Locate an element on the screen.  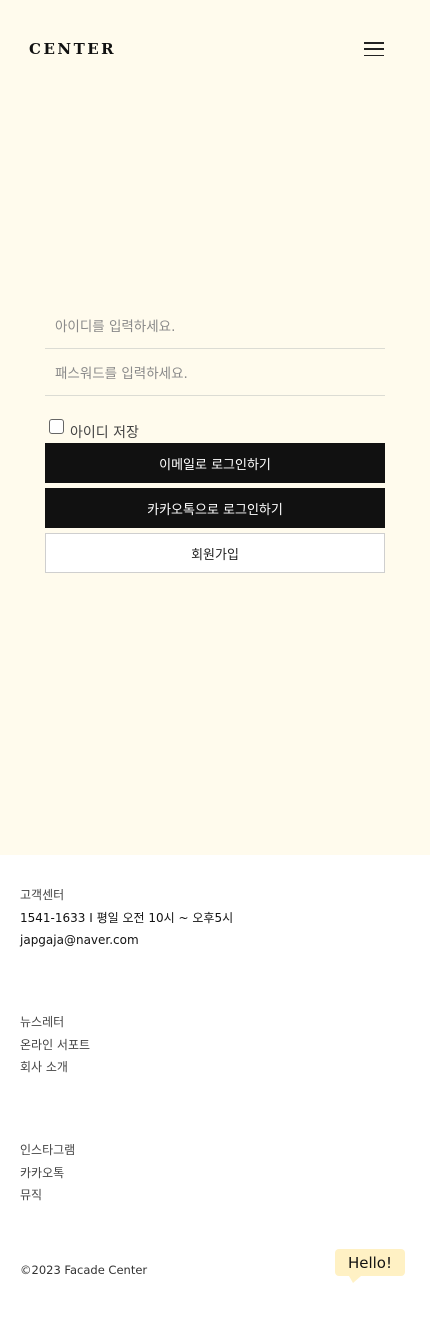
hello-chat-bubble: Hello! is located at coordinates (370, 1266).